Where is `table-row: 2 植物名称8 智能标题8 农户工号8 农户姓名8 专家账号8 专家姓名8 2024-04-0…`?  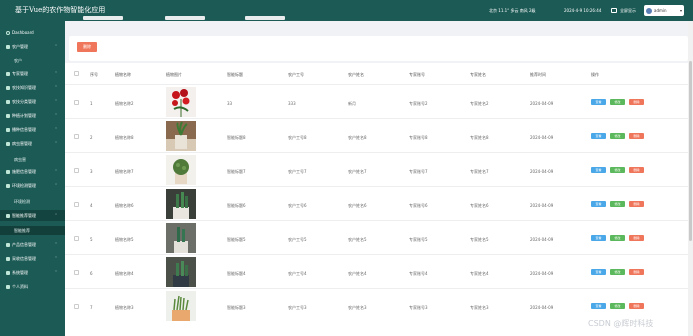
table-row: 2 植物名称8 智能标题8 农户工号8 农户姓名8 专家账号8 专家姓名8 2024-04-0… is located at coordinates (376, 135).